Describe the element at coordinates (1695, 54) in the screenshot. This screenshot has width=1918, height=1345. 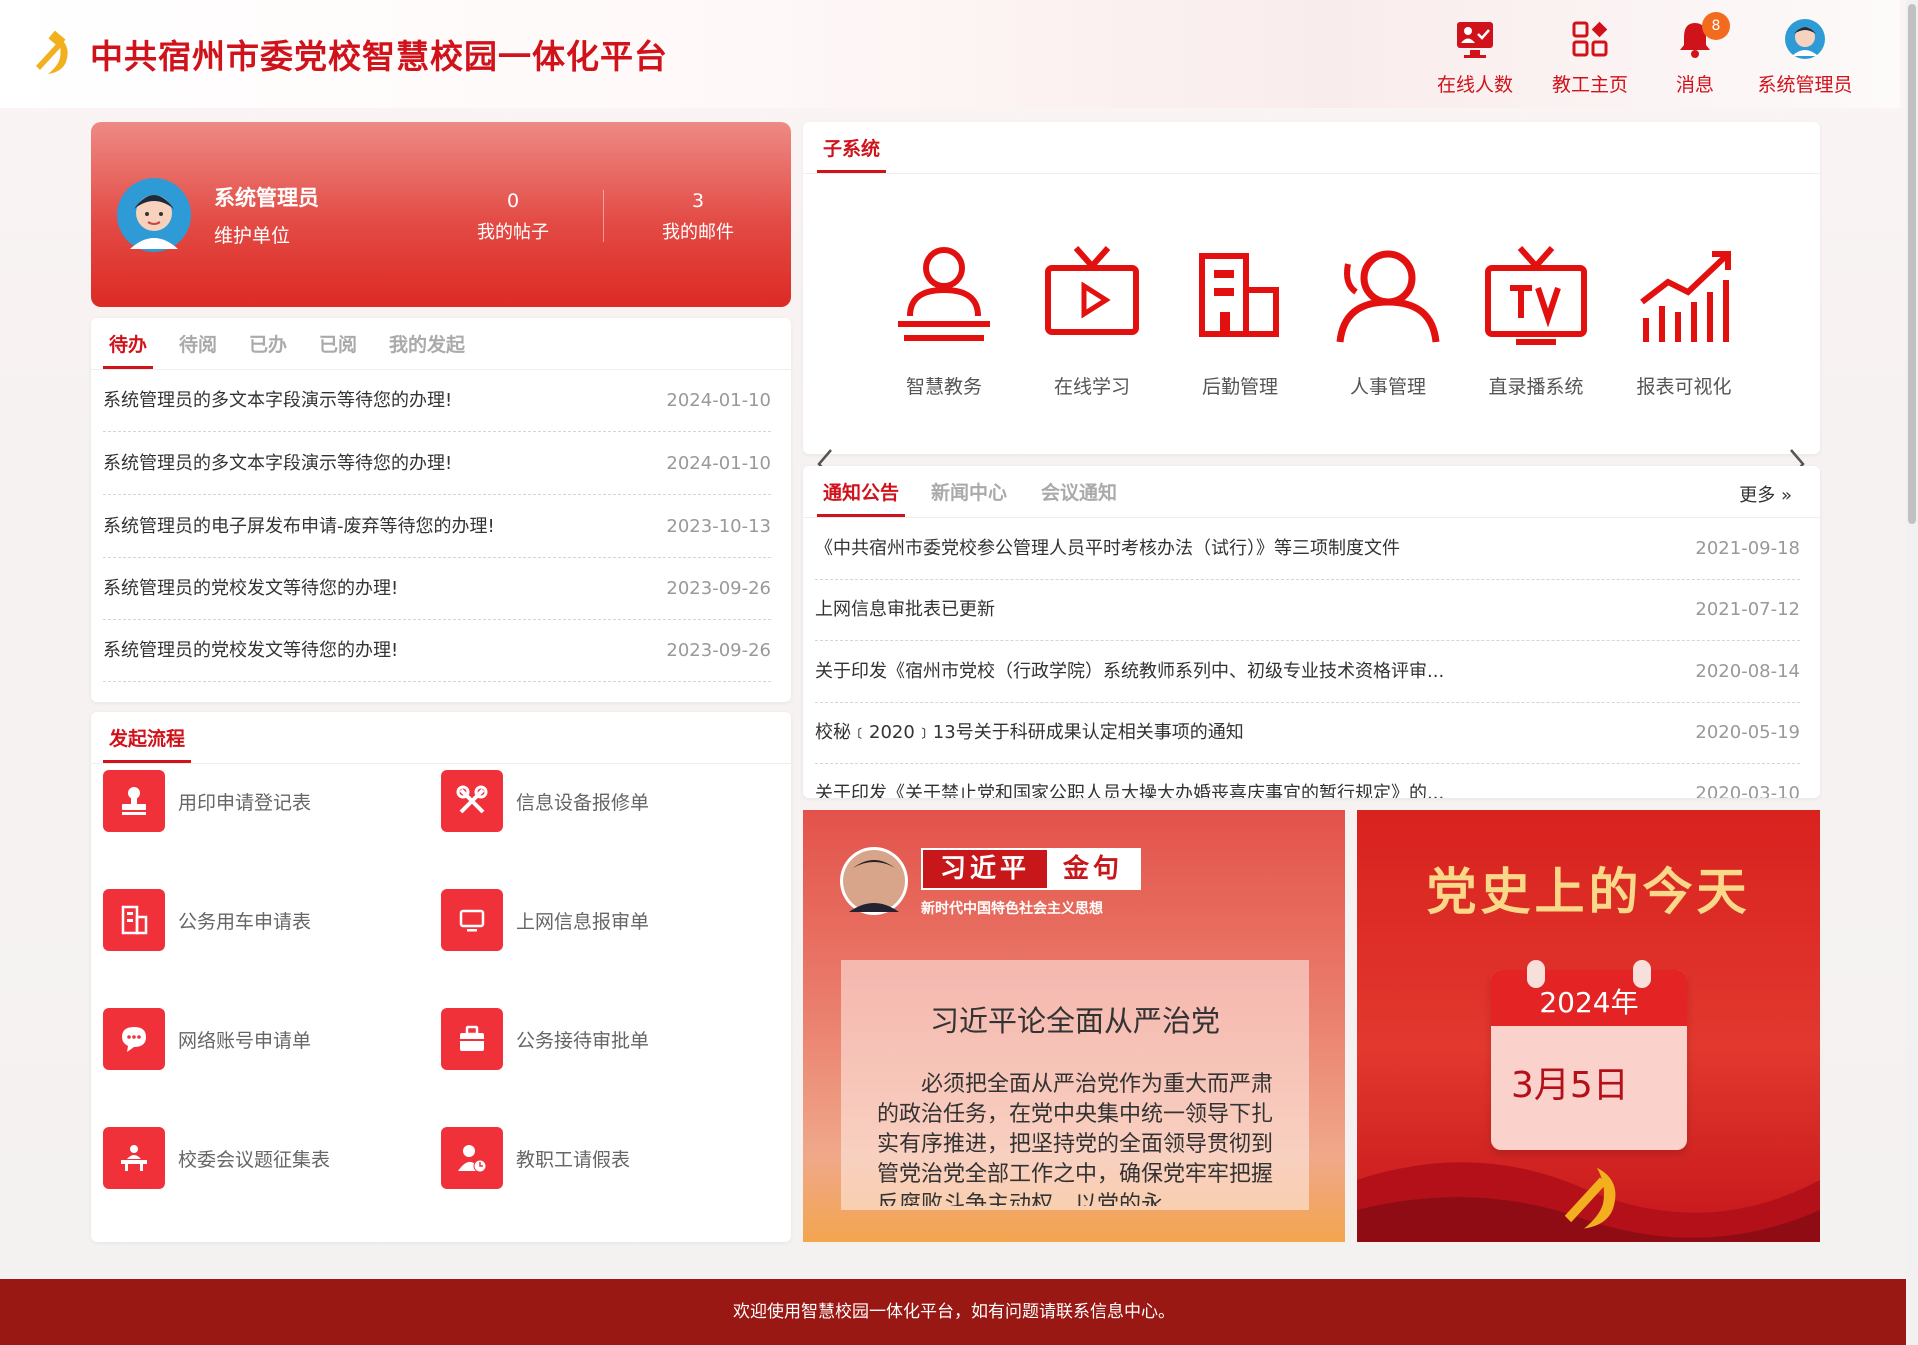
I see `nav-messages: 8 消息` at that location.